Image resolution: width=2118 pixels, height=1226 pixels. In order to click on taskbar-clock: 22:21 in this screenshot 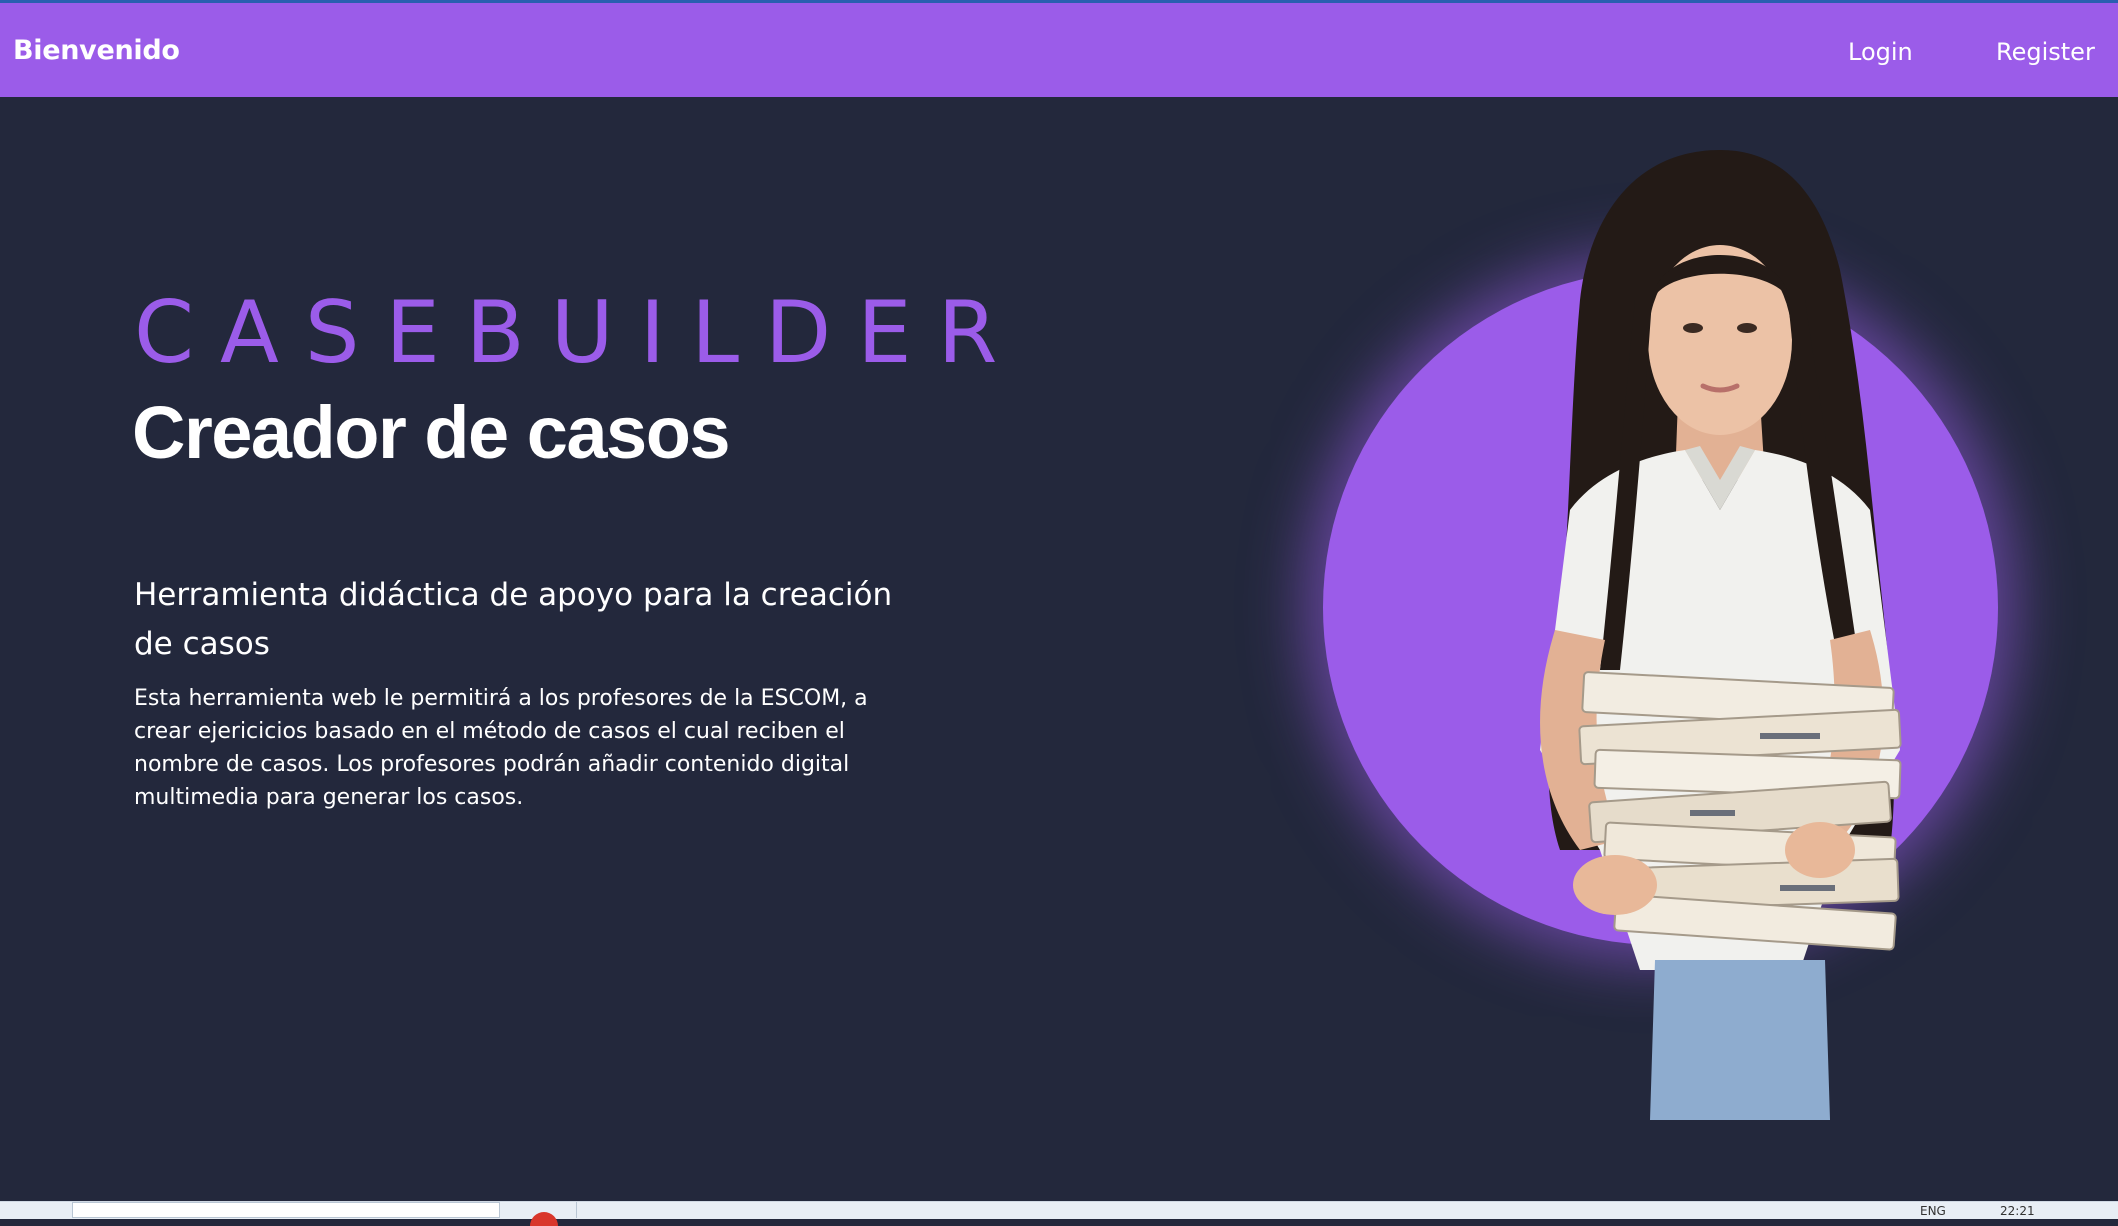, I will do `click(2017, 1211)`.